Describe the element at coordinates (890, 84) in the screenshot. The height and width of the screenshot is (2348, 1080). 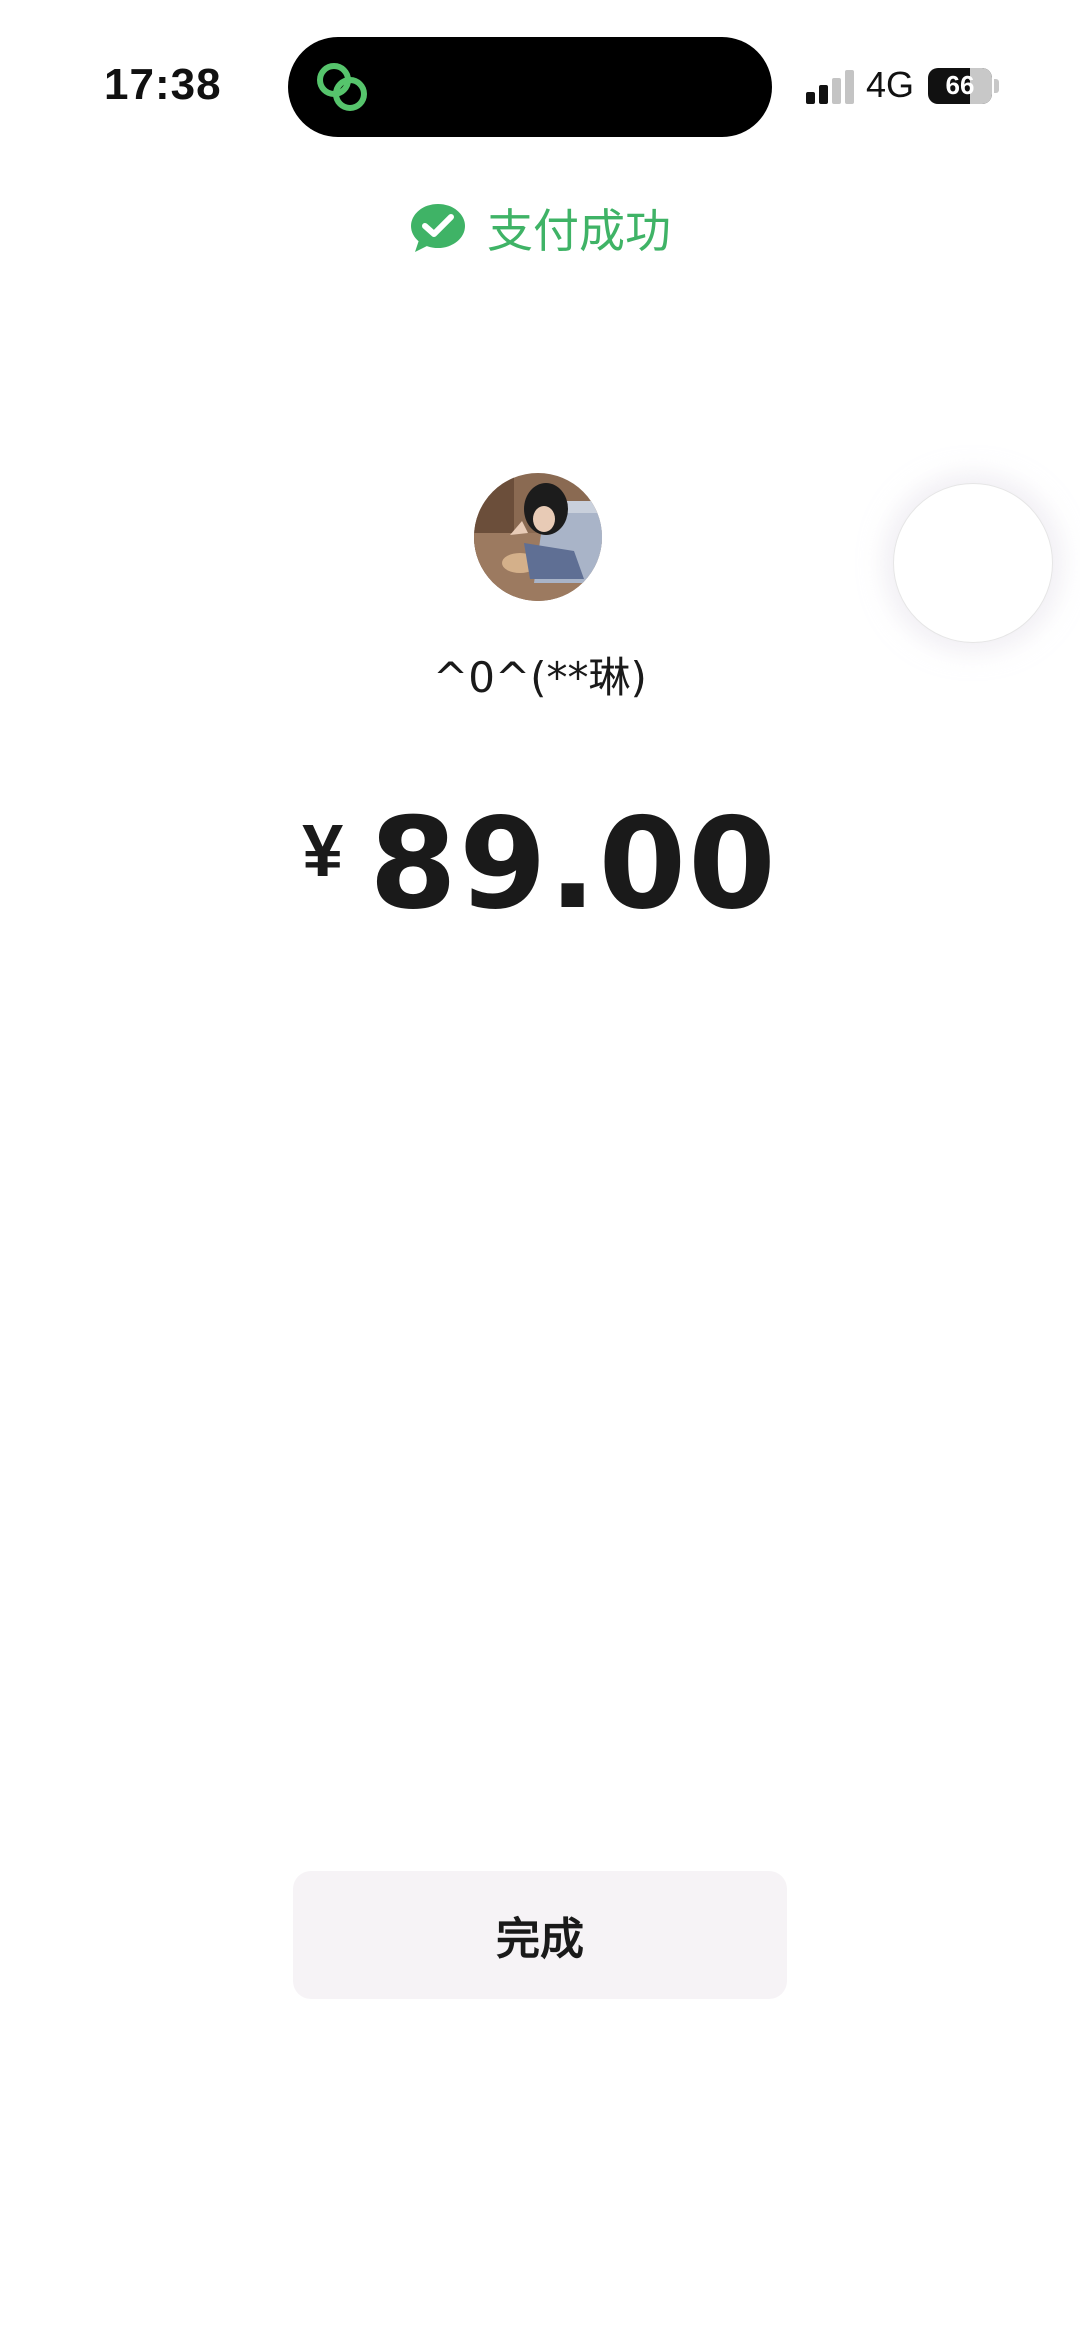
I see `network-type: 4G` at that location.